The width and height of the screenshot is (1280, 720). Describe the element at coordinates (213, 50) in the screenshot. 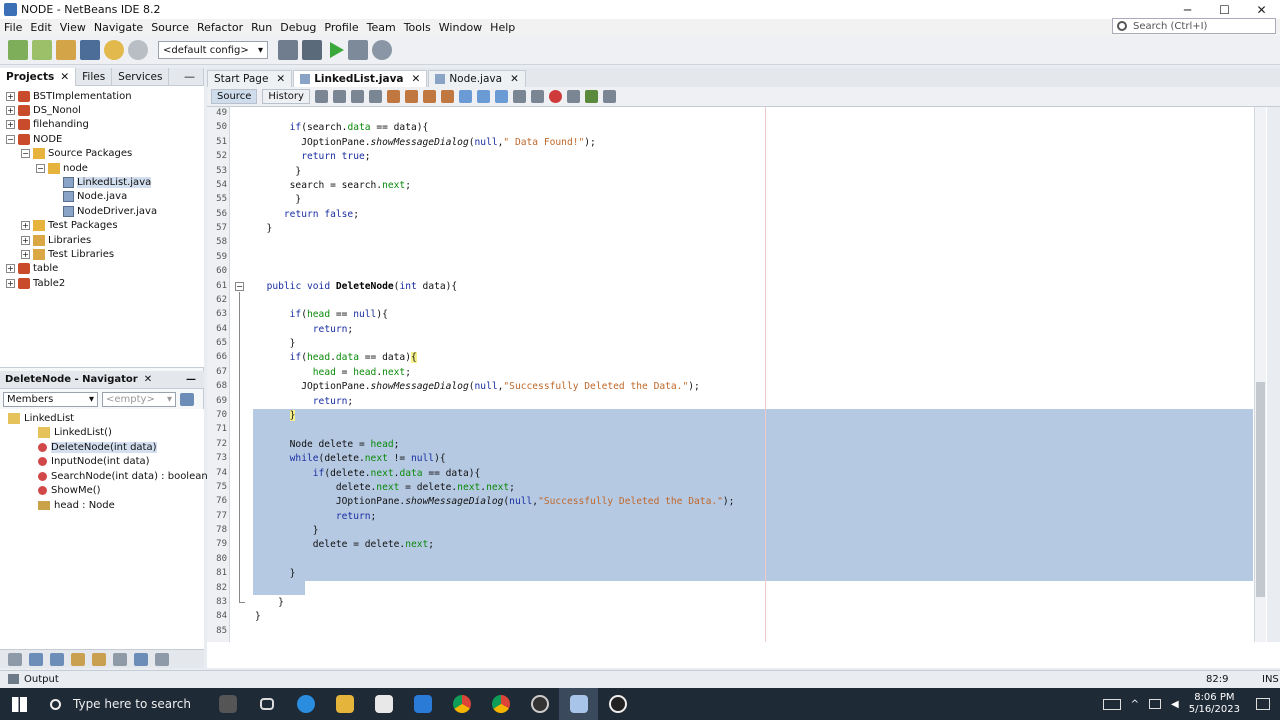

I see `config-dropdown: <default config> ▾` at that location.